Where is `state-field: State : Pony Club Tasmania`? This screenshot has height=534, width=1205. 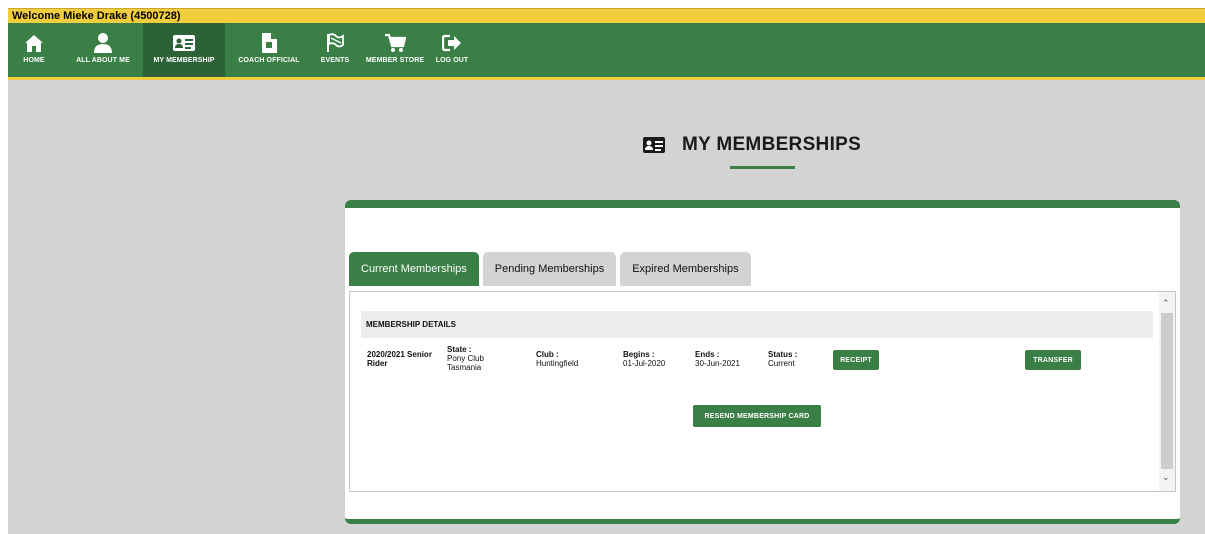 state-field: State : Pony Club Tasmania is located at coordinates (465, 358).